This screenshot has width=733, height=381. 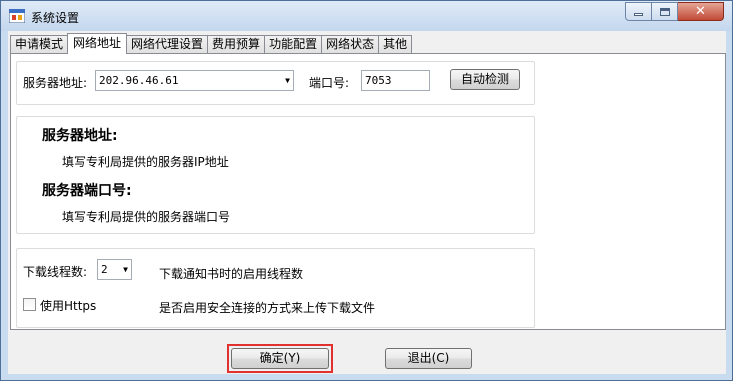 What do you see at coordinates (29, 304) in the screenshot?
I see `use-https-checkbox` at bounding box center [29, 304].